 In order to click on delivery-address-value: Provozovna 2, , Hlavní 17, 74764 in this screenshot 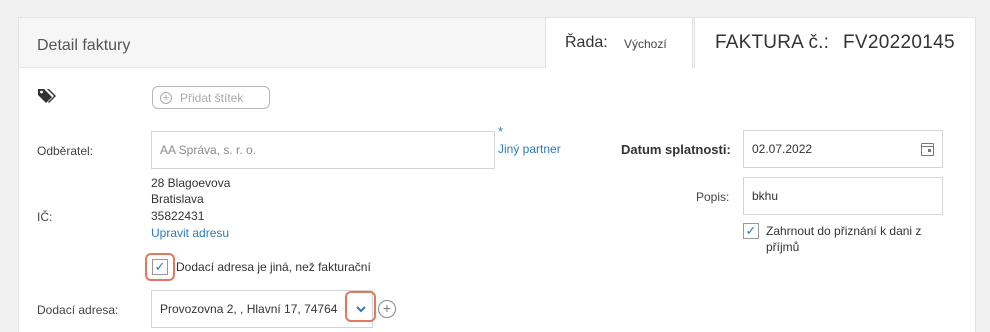, I will do `click(249, 309)`.